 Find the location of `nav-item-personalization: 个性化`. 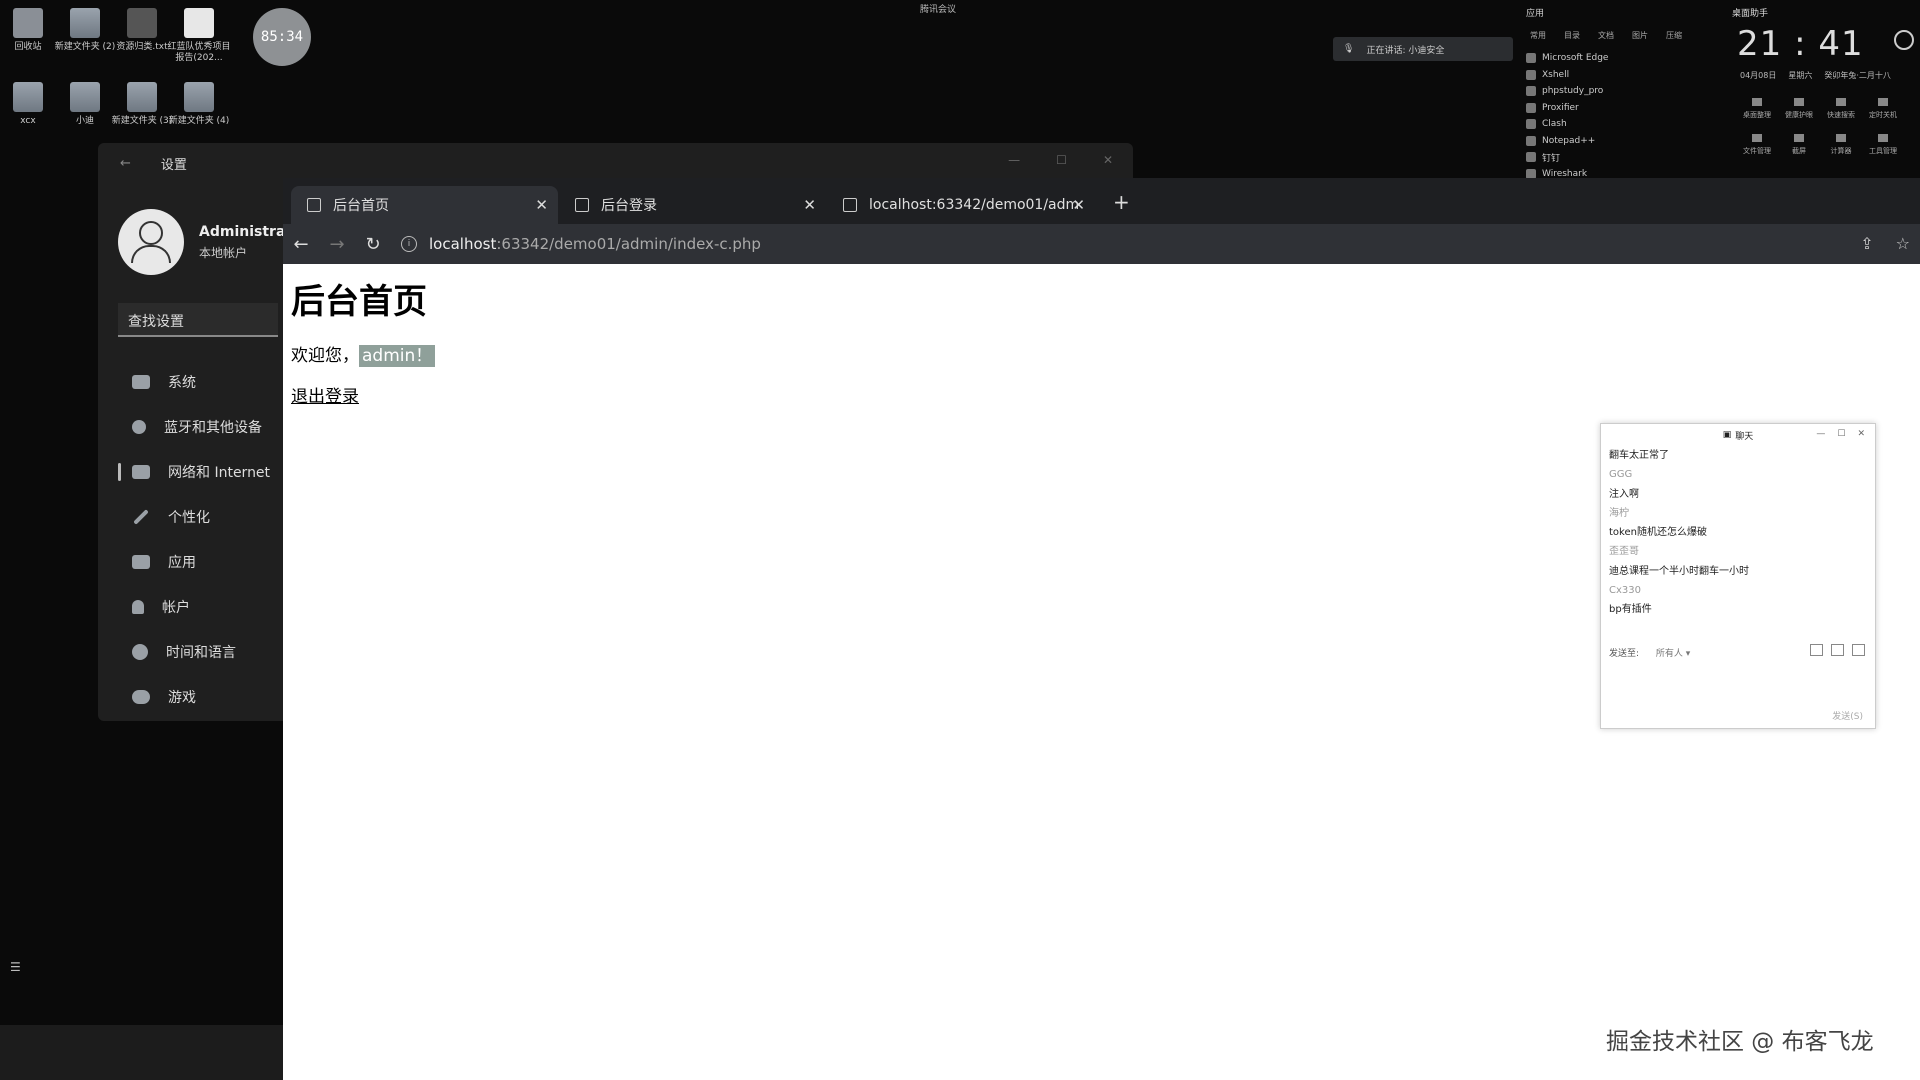

nav-item-personalization: 个性化 is located at coordinates (194, 516).